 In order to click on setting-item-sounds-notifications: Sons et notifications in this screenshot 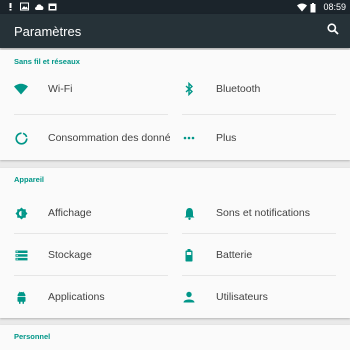, I will do `click(259, 213)`.